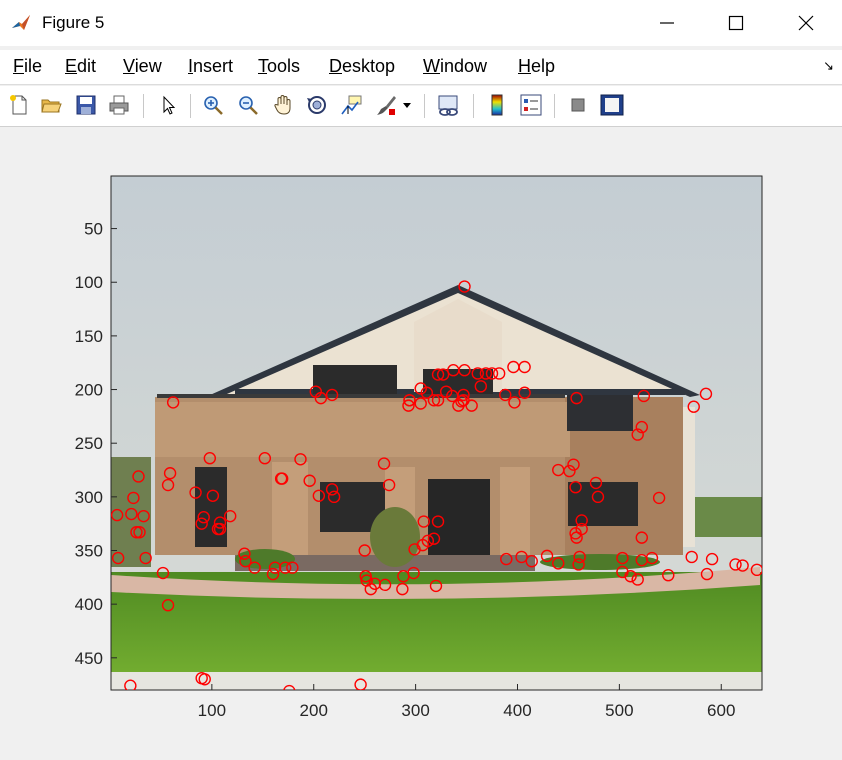  I want to click on close-icon, so click(806, 23).